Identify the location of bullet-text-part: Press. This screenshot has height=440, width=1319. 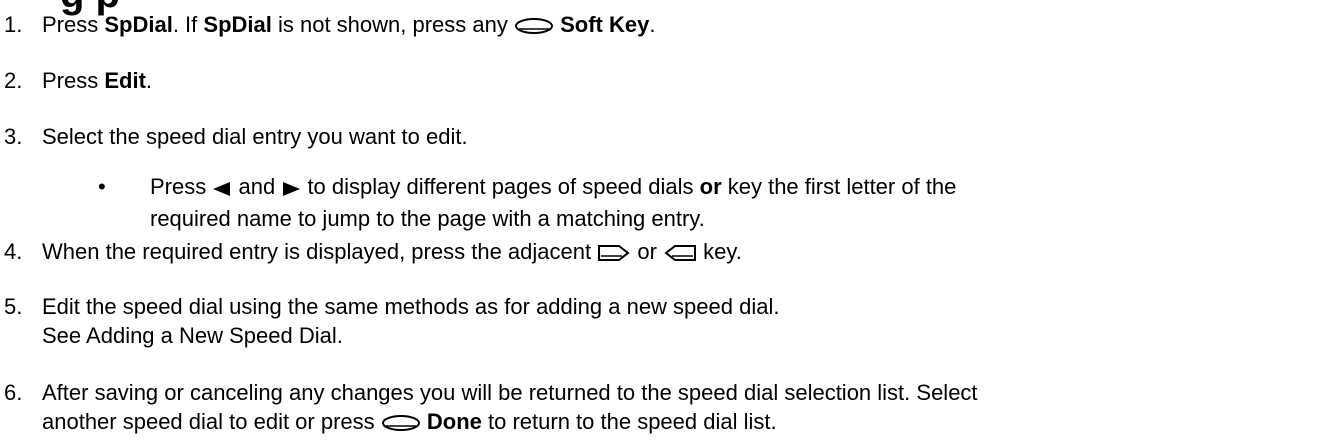
(181, 186).